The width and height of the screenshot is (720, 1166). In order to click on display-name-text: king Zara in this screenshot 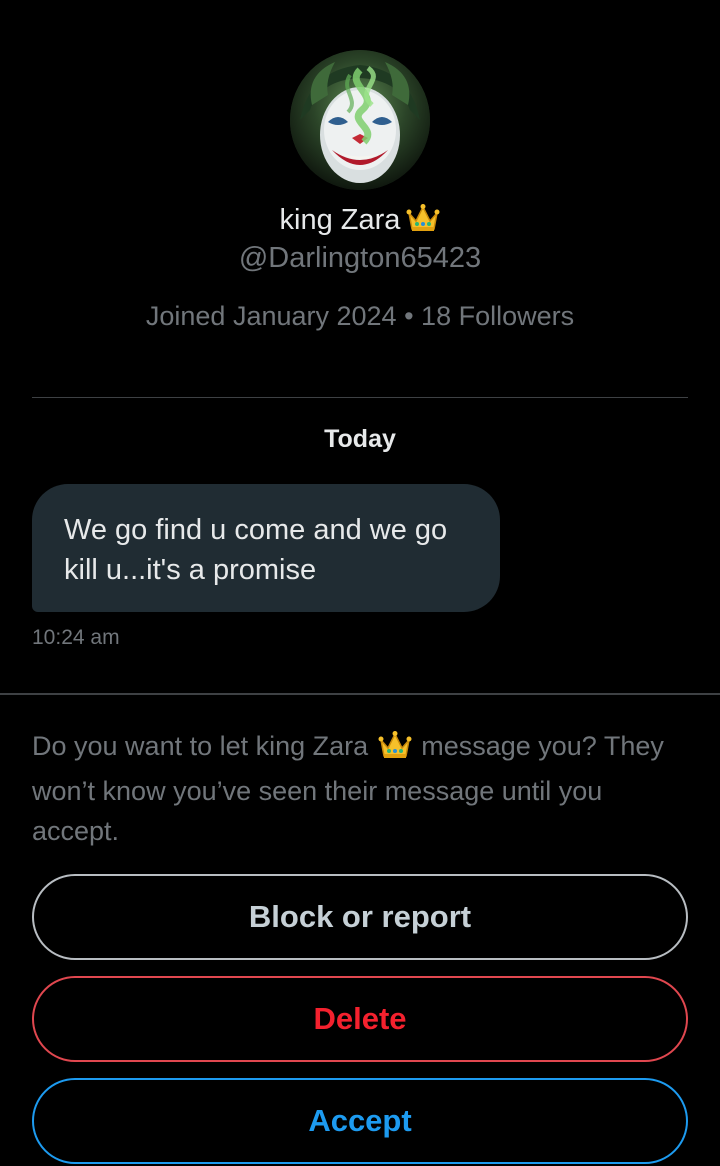, I will do `click(340, 220)`.